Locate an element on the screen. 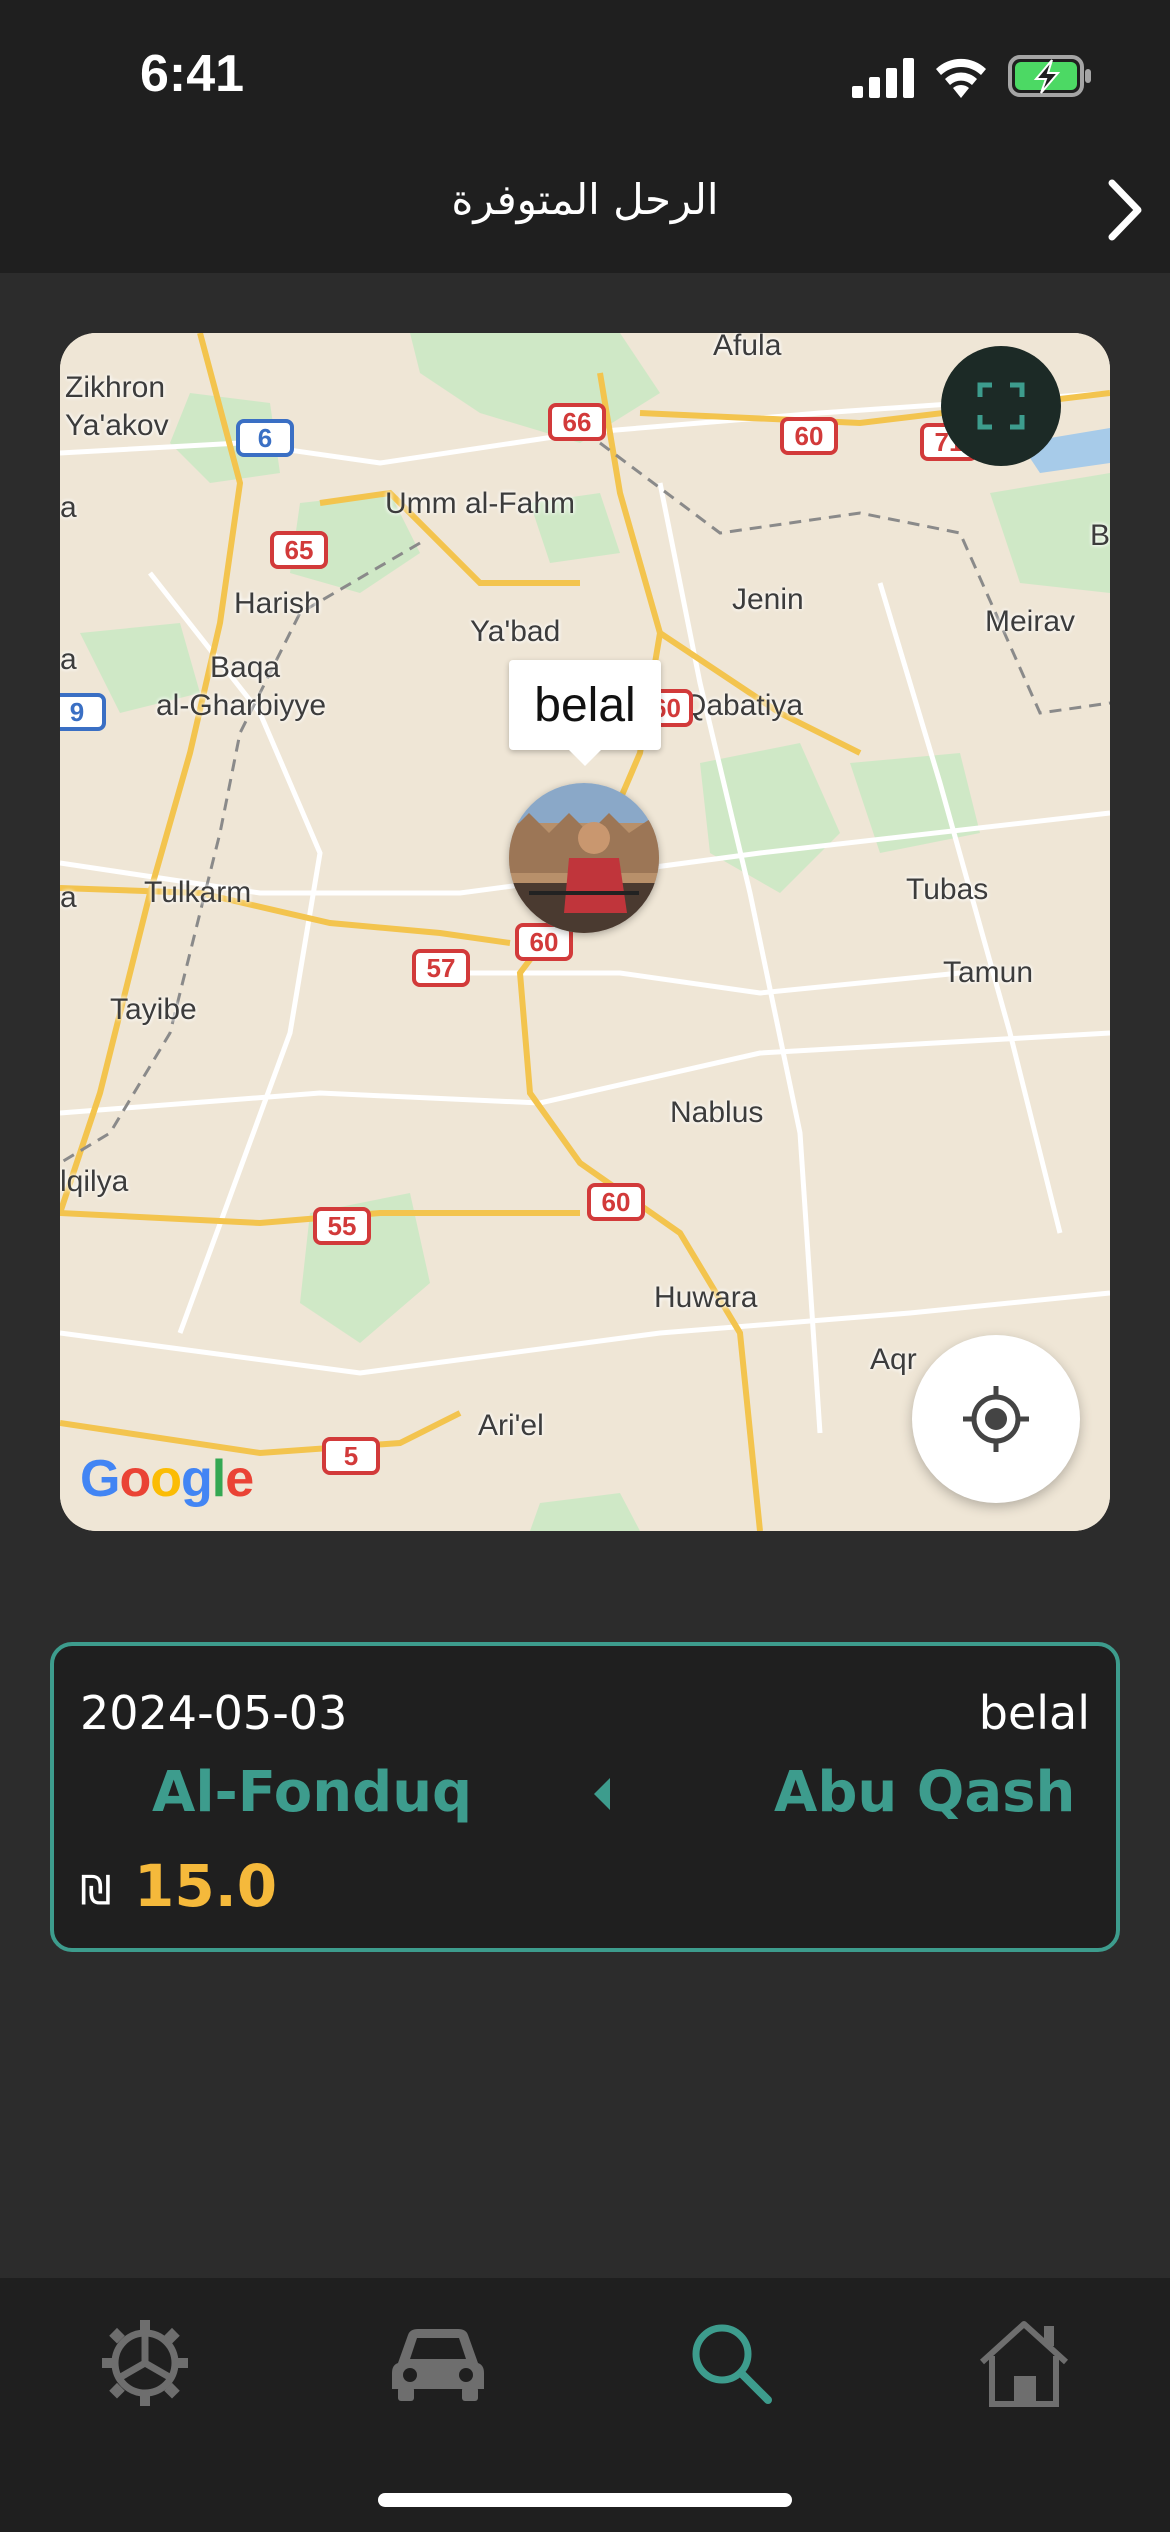 This screenshot has width=1170, height=2532. map-label: Zikhron is located at coordinates (115, 387).